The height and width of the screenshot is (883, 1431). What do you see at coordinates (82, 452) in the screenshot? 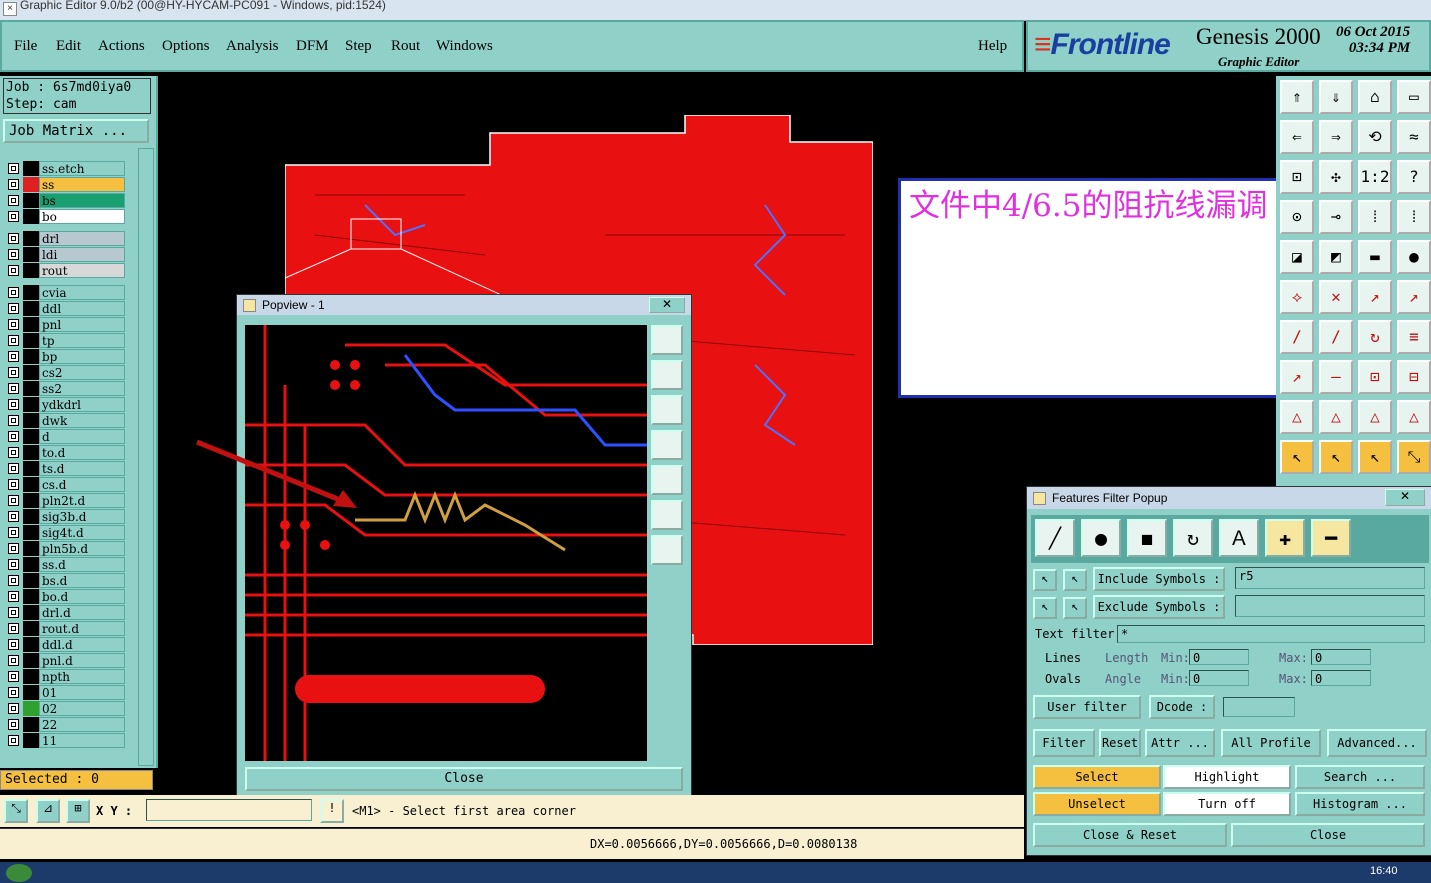
I see `layer-name: to.d` at bounding box center [82, 452].